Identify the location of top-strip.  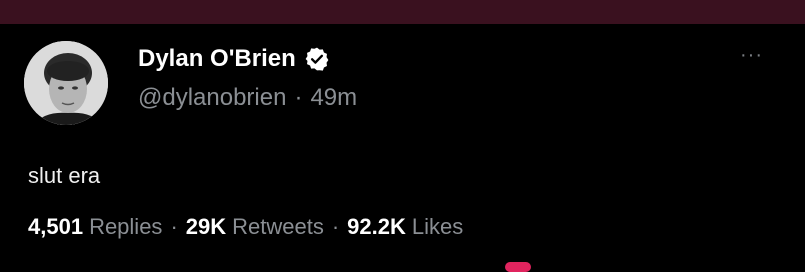
(402, 12).